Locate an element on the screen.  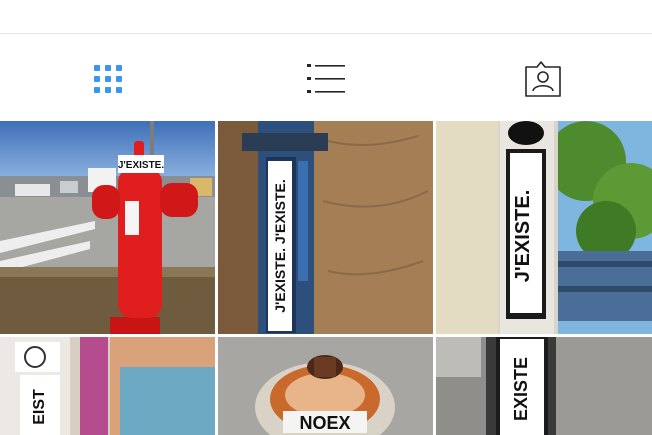
post-image: EXISTE is located at coordinates (544, 386).